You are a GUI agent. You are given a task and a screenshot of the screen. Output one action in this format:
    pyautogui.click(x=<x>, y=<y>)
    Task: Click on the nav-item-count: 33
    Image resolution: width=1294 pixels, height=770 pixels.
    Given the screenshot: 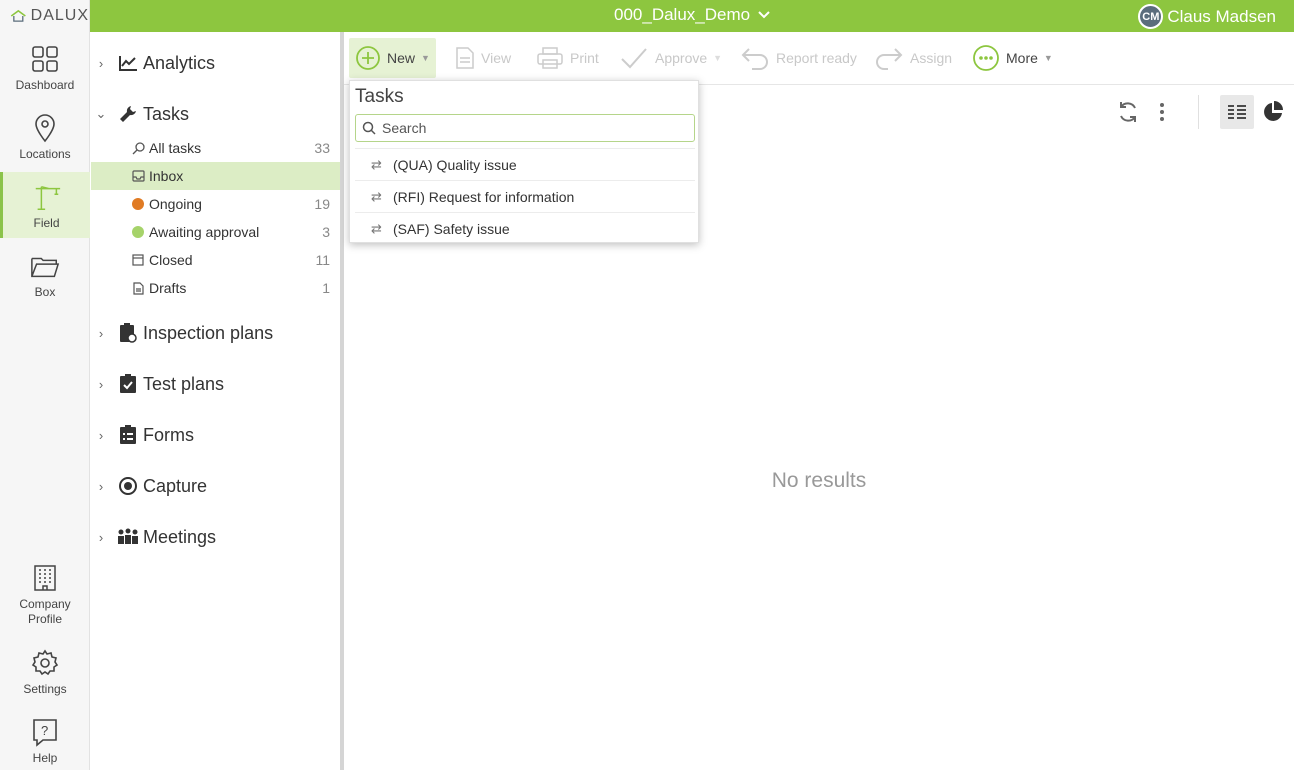 What is the action you would take?
    pyautogui.click(x=322, y=148)
    